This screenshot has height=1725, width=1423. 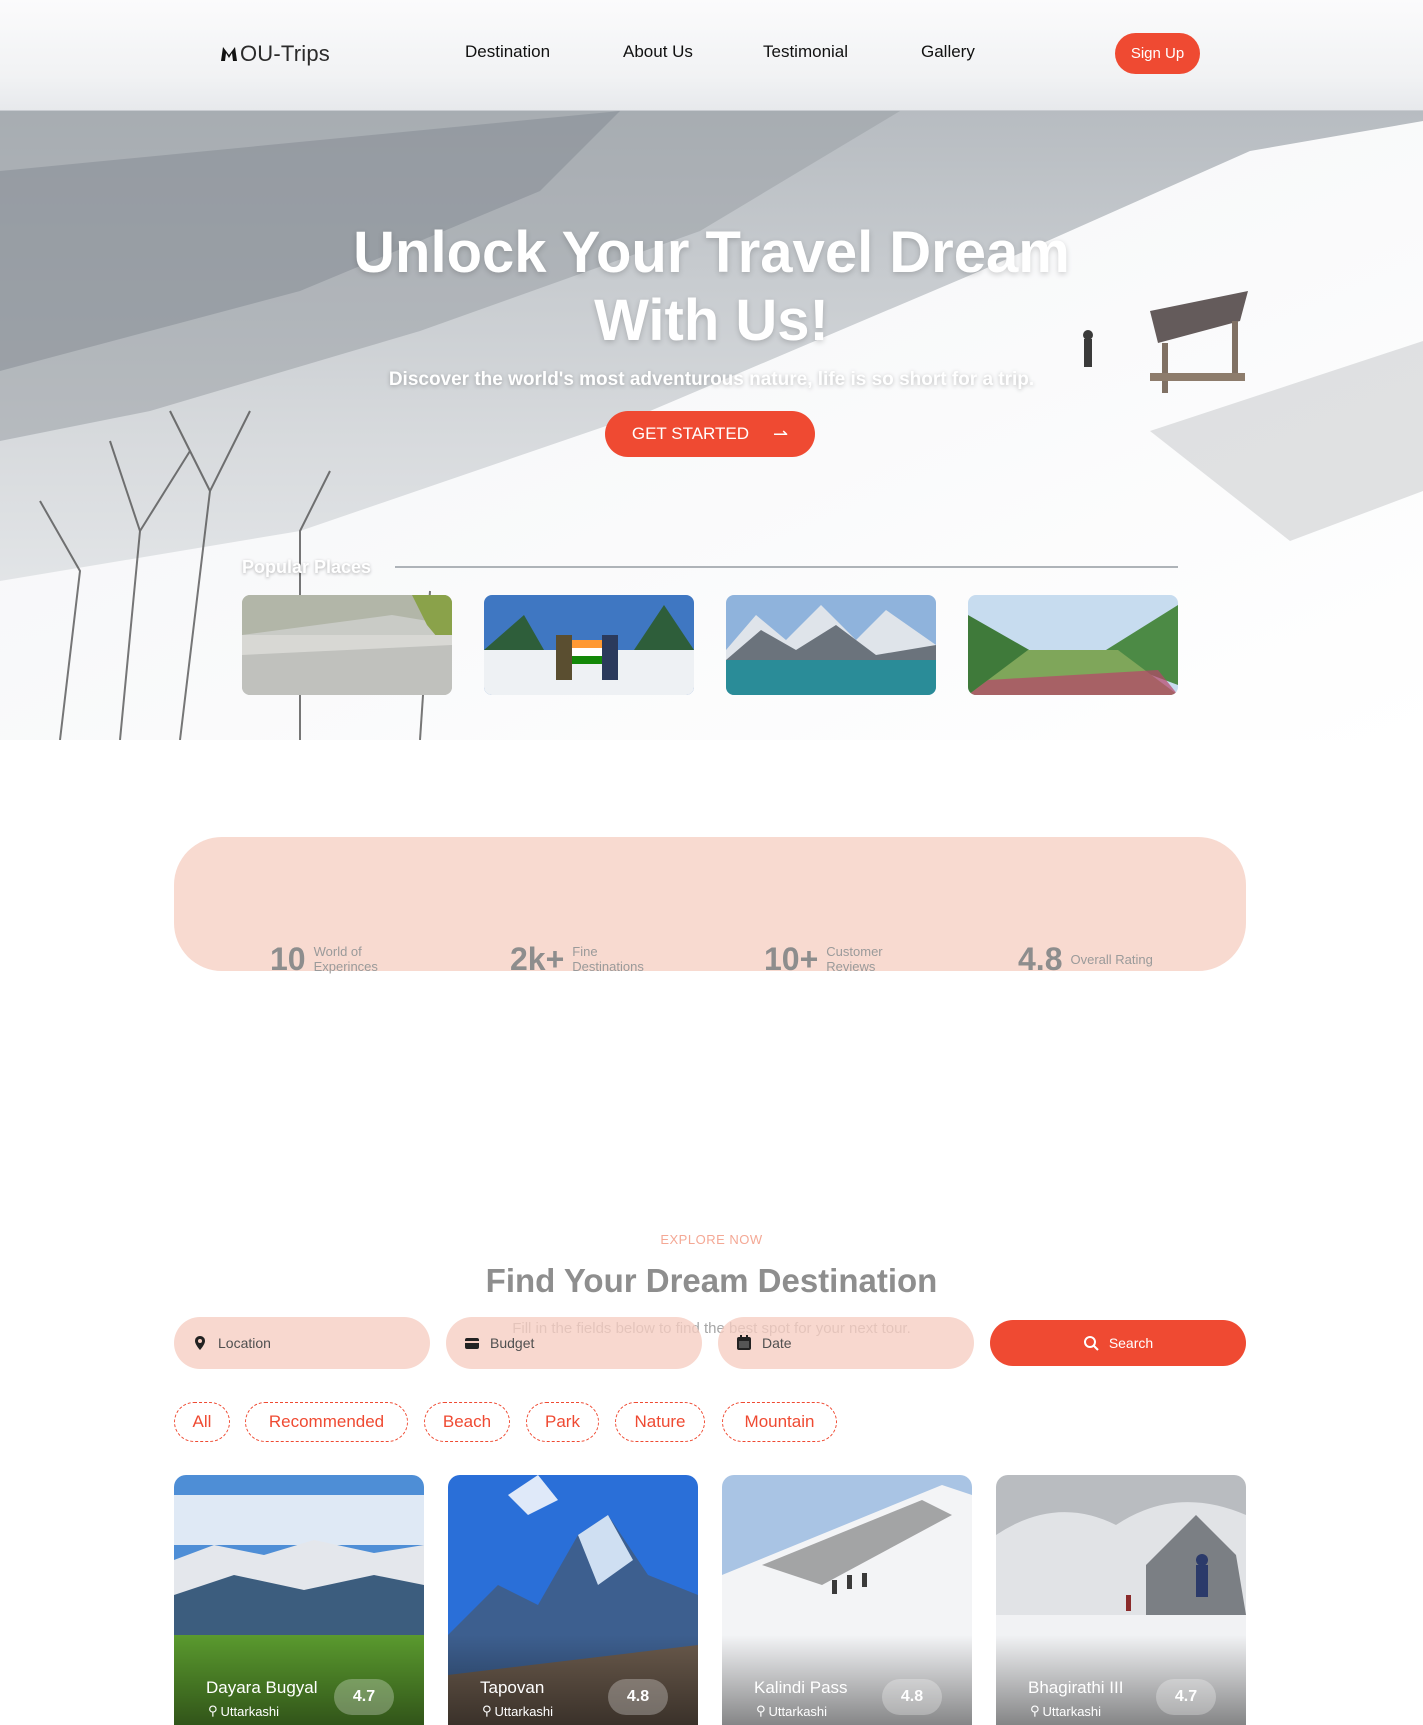 I want to click on flower-valley-image, so click(x=1073, y=645).